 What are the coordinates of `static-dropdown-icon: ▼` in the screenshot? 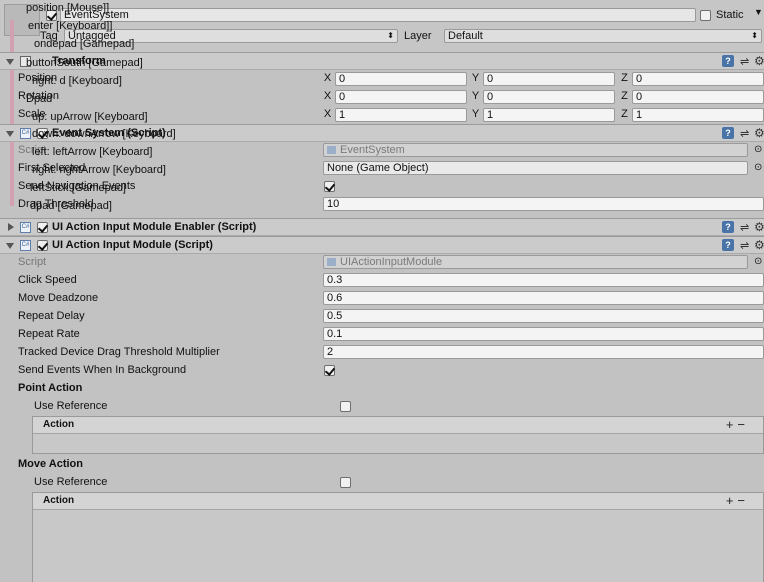 It's located at (758, 12).